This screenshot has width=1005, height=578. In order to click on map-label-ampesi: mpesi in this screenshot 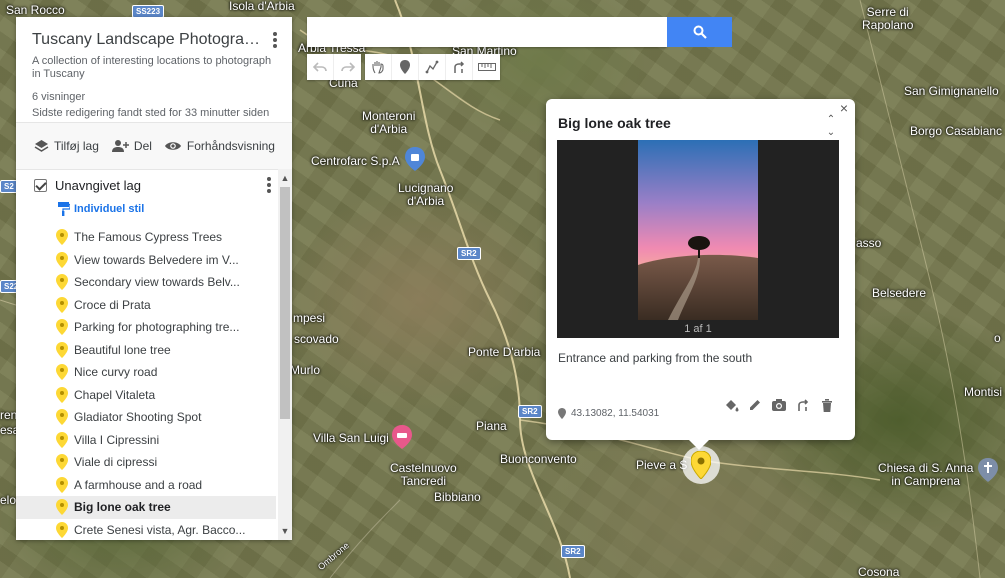, I will do `click(309, 318)`.